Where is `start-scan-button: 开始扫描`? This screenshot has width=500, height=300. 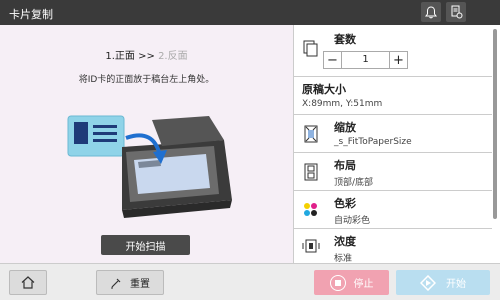
start-scan-button: 开始扫描 is located at coordinates (145, 245).